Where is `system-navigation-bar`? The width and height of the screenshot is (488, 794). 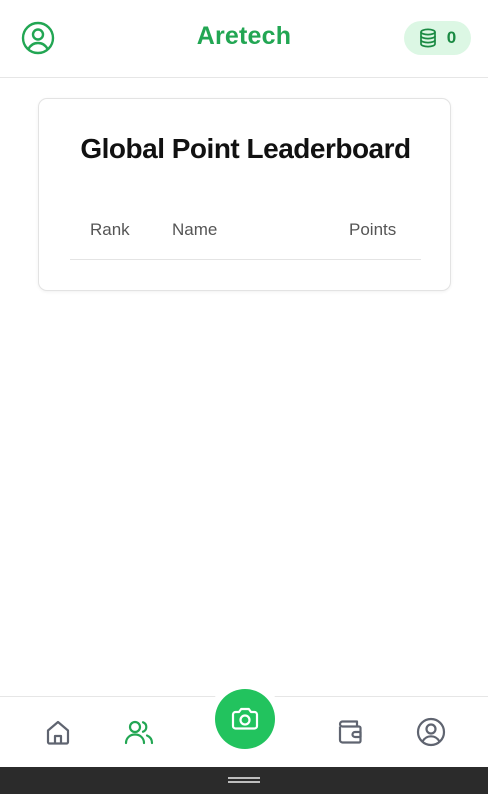
system-navigation-bar is located at coordinates (244, 780).